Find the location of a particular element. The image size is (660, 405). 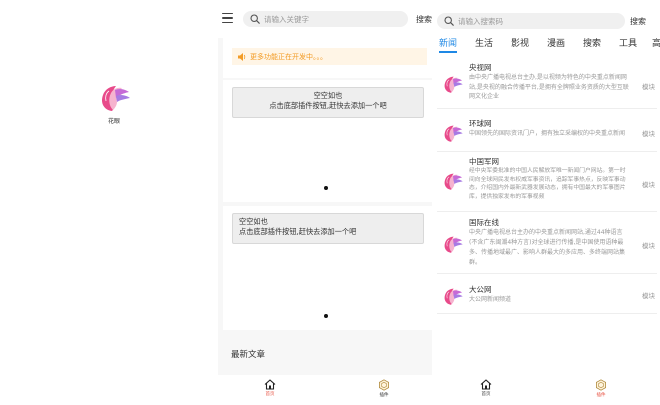

active-tab-indicator is located at coordinates (448, 52).